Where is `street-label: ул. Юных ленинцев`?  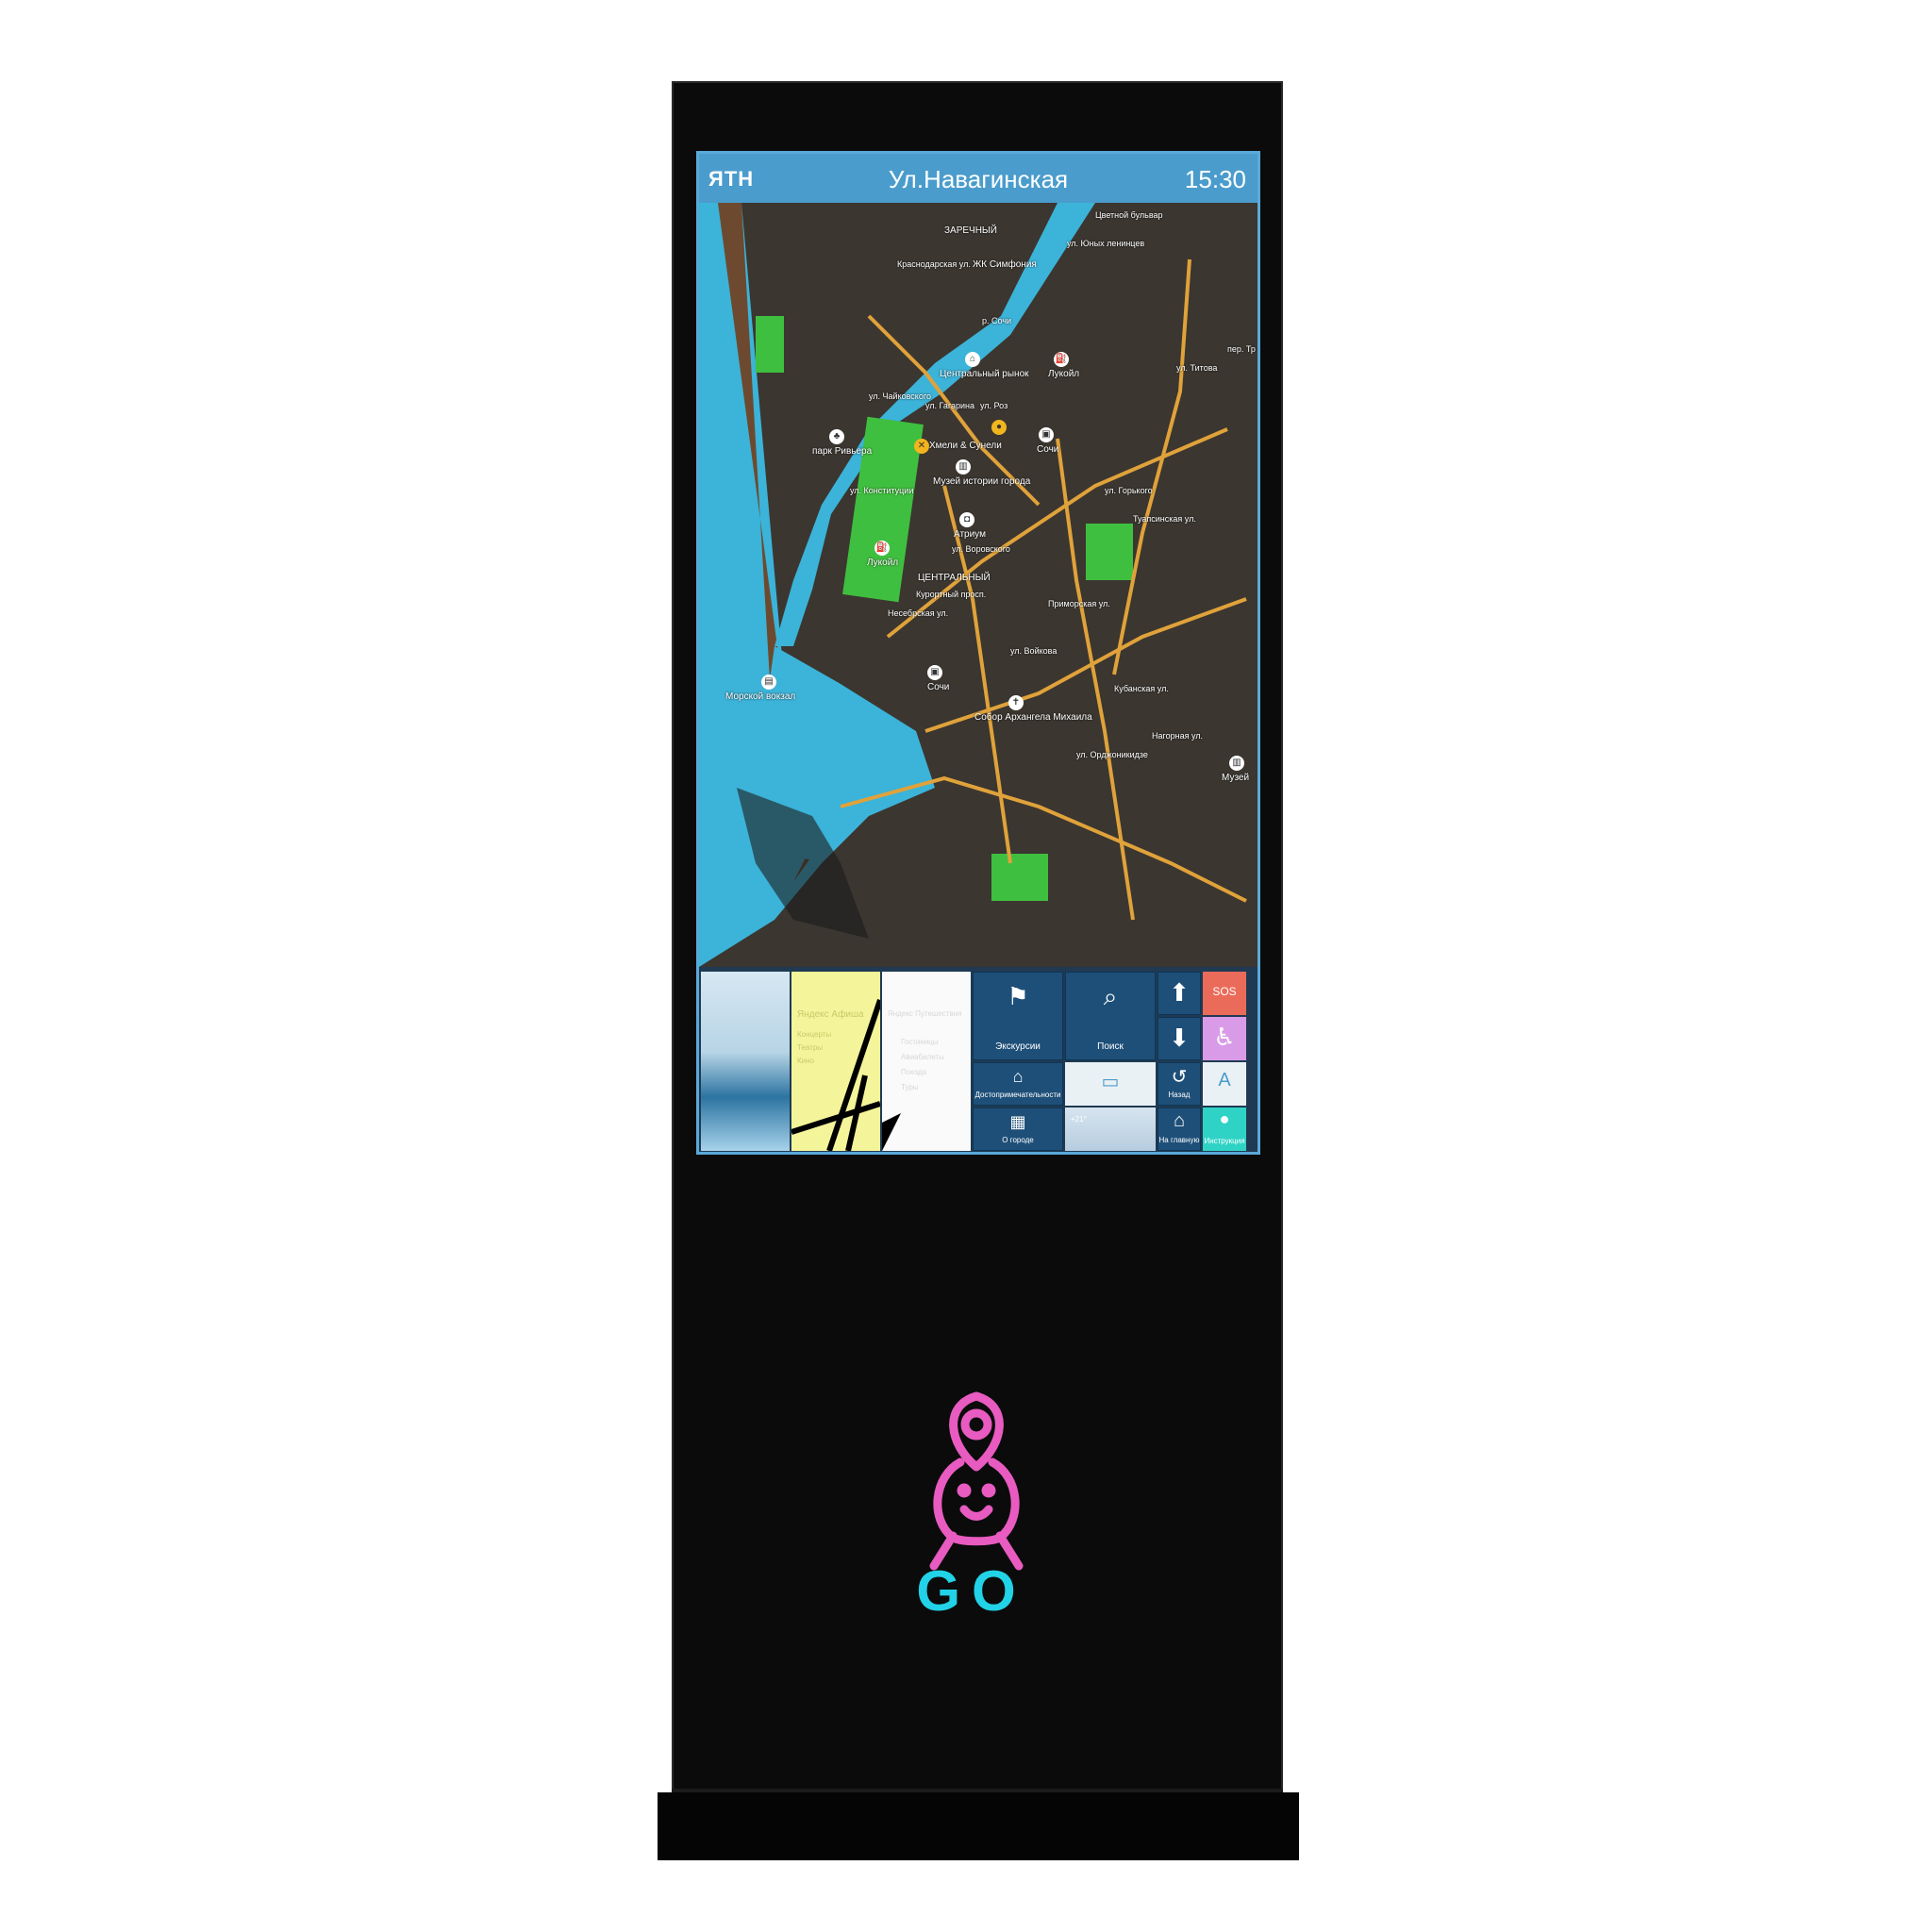
street-label: ул. Юных ленинцев is located at coordinates (1106, 244).